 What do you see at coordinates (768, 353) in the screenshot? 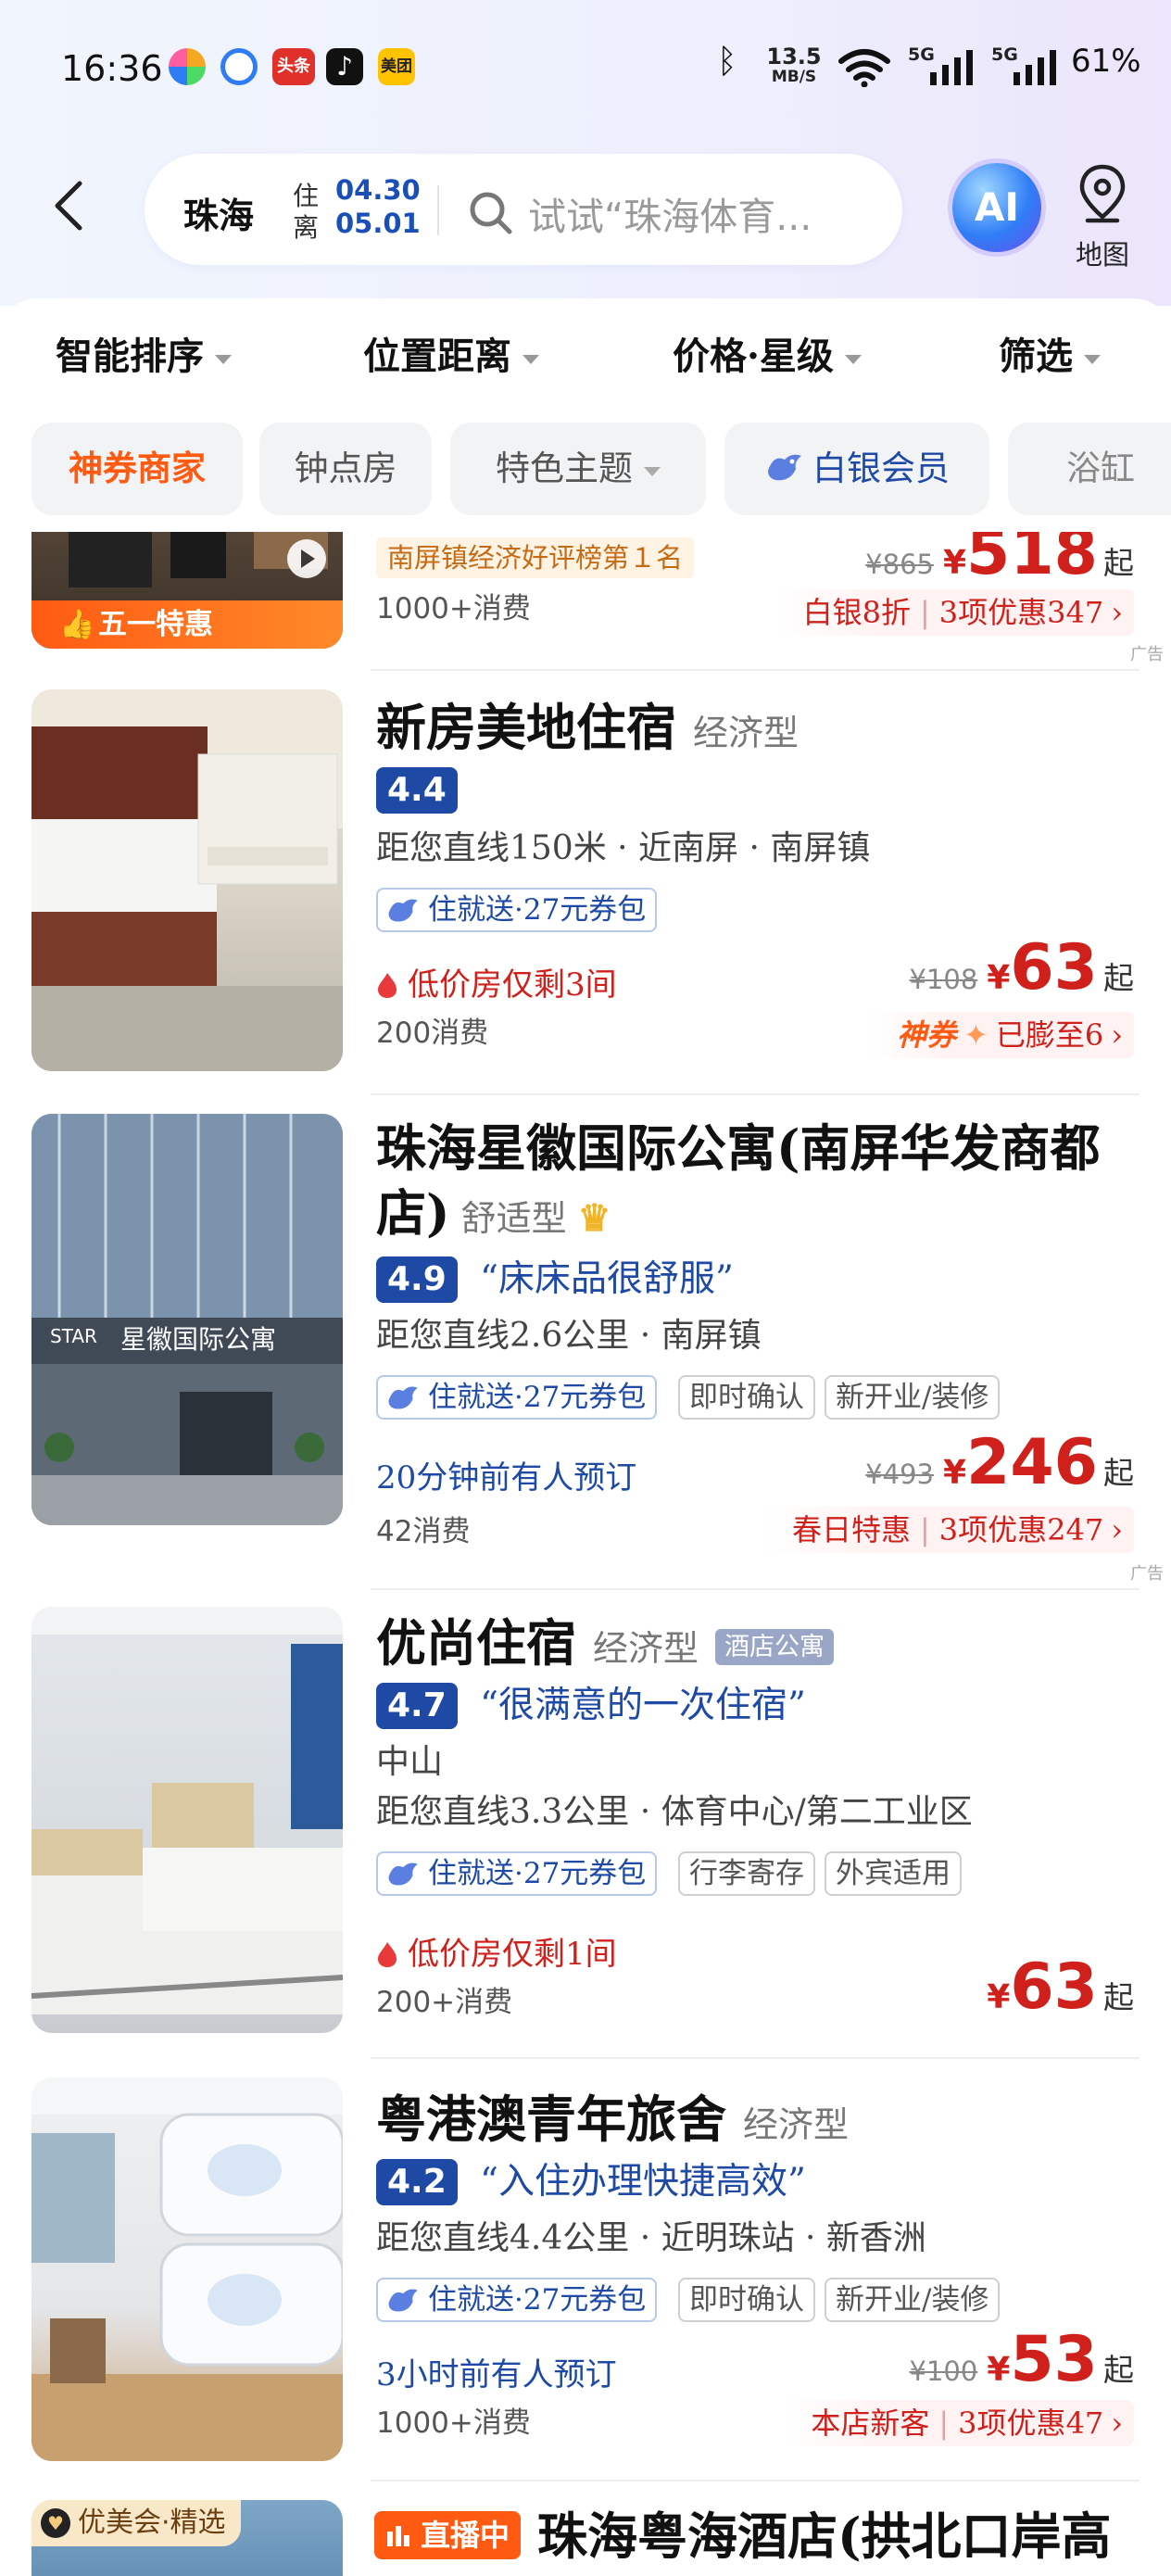
I see `sort-price-star: 价格·星级` at bounding box center [768, 353].